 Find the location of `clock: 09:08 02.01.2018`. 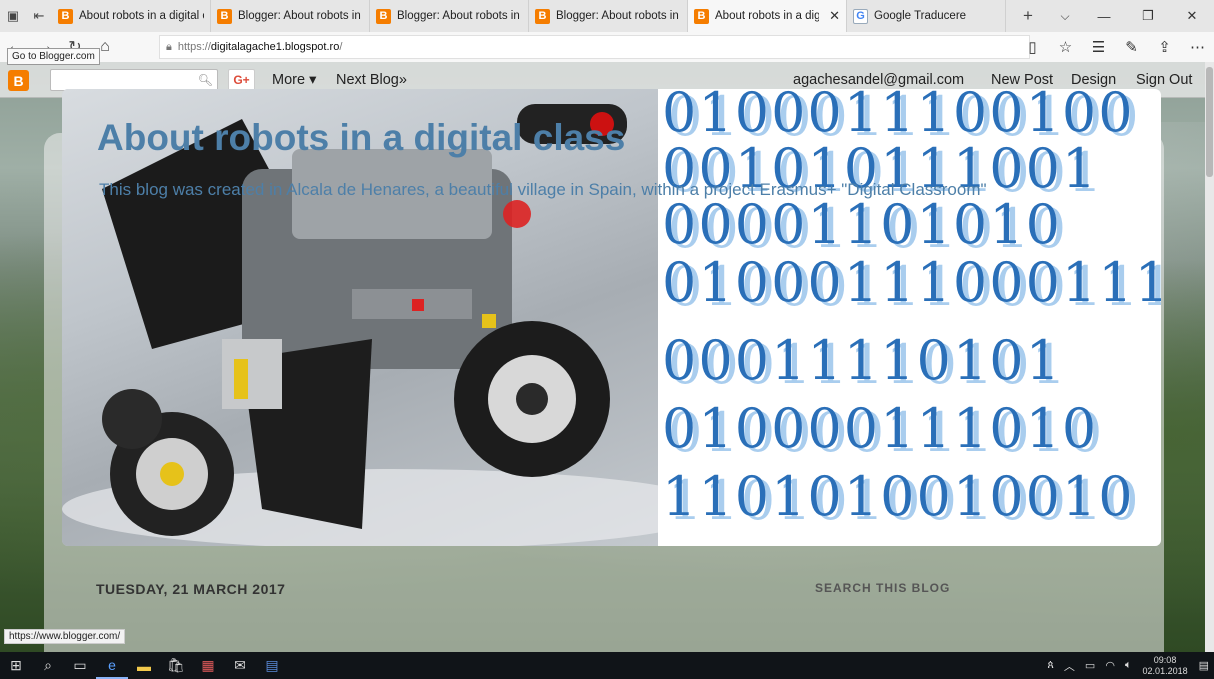

clock: 09:08 02.01.2018 is located at coordinates (1165, 666).